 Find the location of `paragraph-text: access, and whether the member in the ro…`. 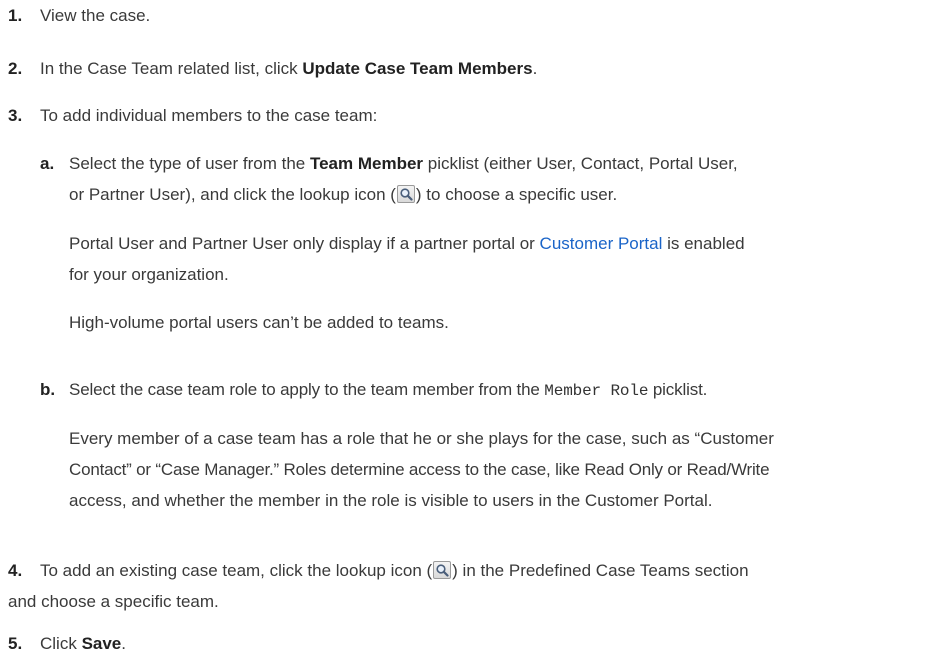

paragraph-text: access, and whether the member in the ro… is located at coordinates (391, 500).